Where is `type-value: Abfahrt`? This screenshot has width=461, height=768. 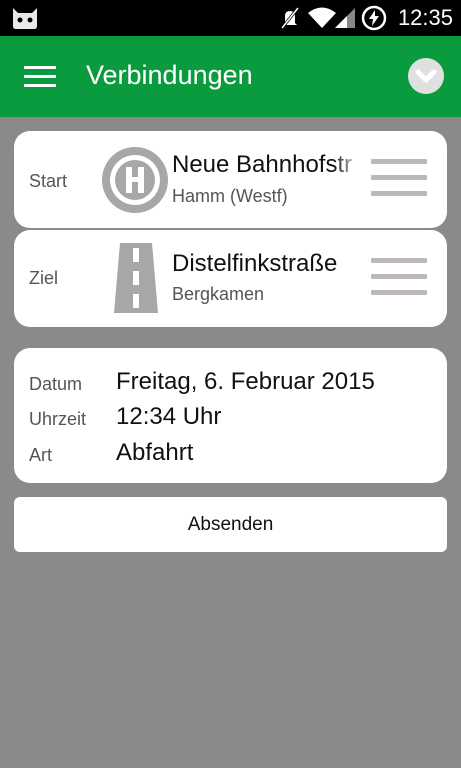
type-value: Abfahrt is located at coordinates (154, 453).